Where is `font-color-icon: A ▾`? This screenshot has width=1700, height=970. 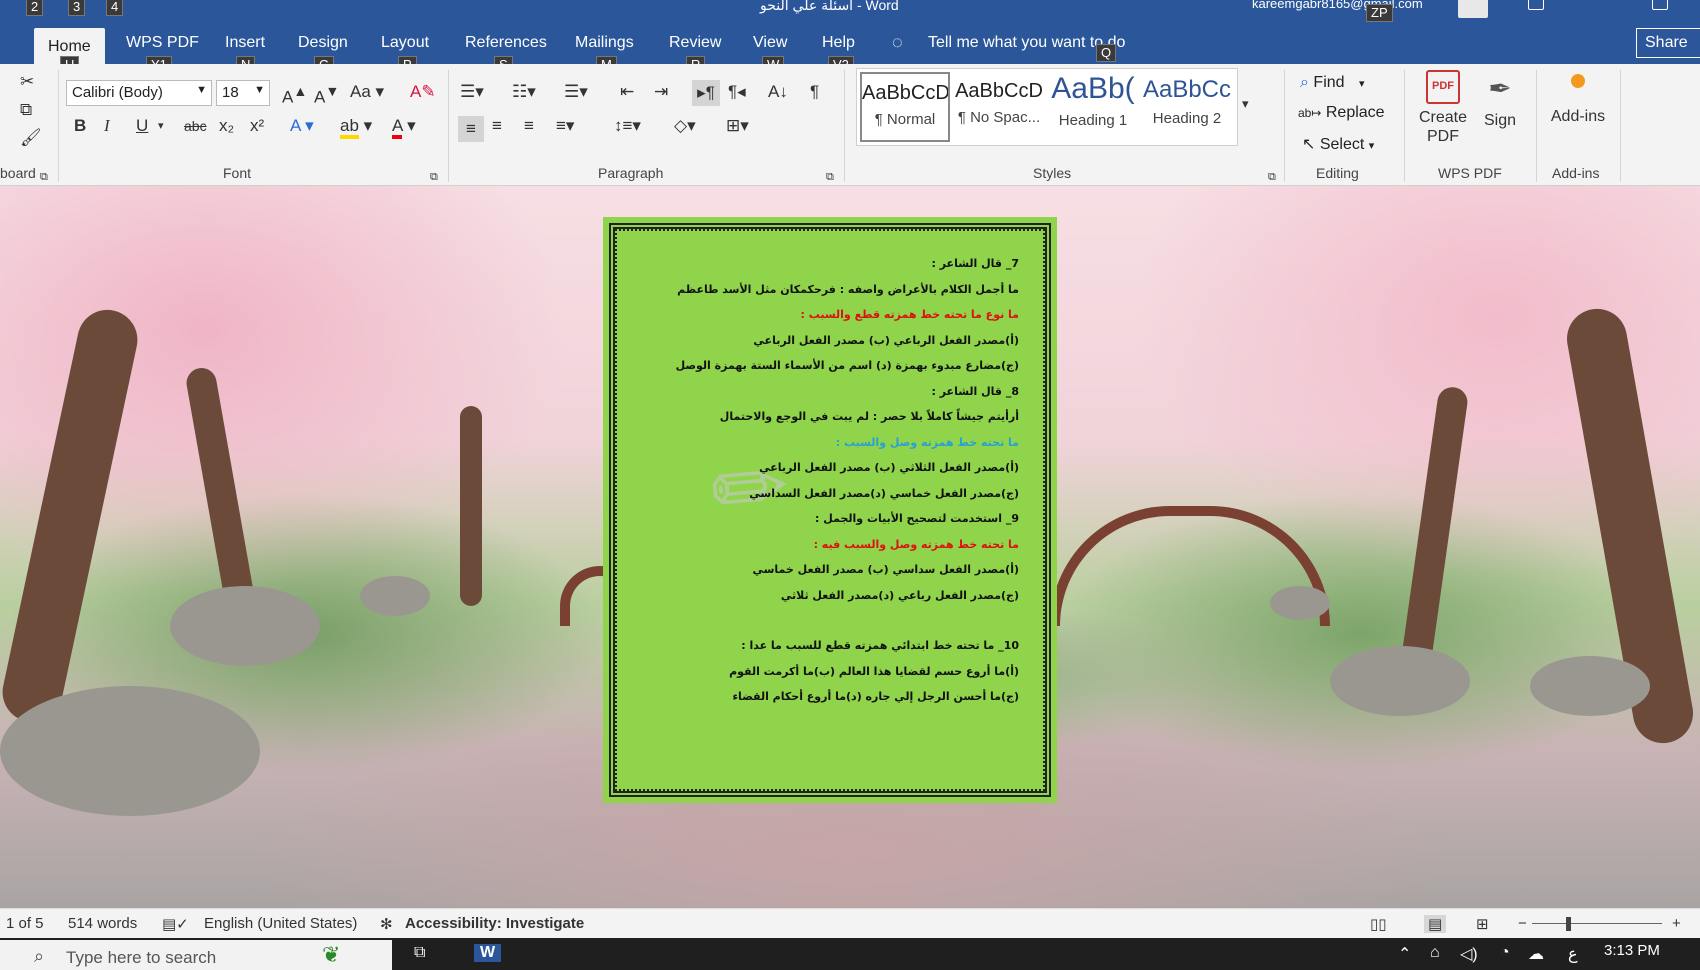 font-color-icon: A ▾ is located at coordinates (404, 127).